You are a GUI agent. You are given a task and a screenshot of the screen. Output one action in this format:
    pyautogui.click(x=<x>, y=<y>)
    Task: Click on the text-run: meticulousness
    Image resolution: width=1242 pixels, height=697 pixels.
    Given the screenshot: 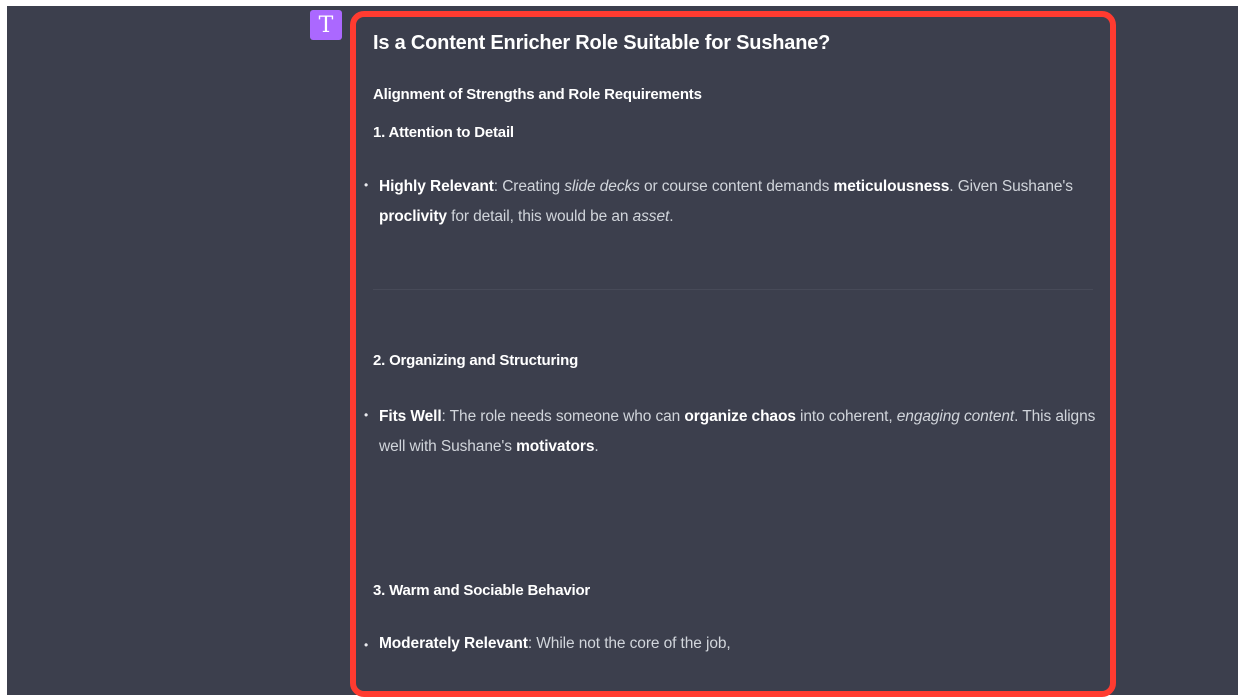 What is the action you would take?
    pyautogui.click(x=891, y=186)
    